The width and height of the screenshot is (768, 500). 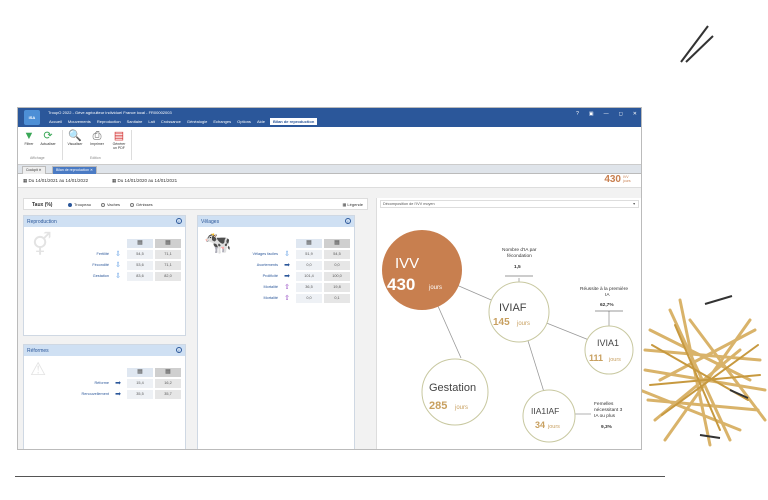 I want to click on help-icon: ?, so click(x=577, y=114).